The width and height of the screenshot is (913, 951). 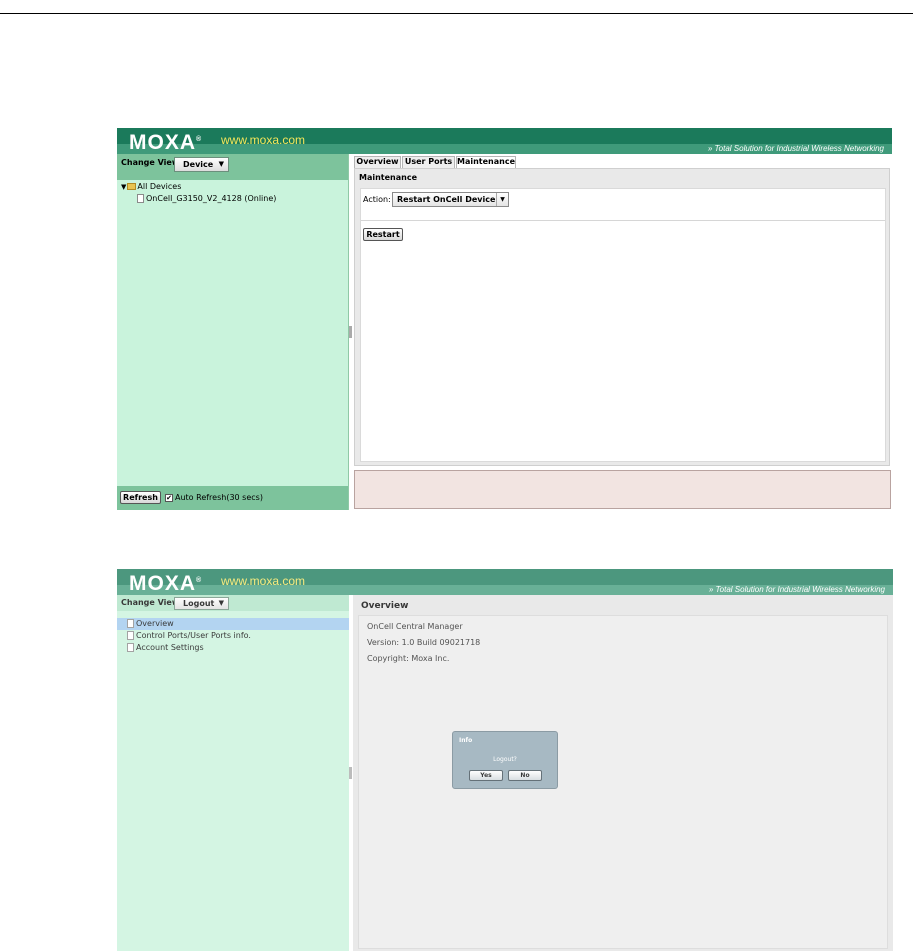 What do you see at coordinates (211, 198) in the screenshot?
I see `tree-item-device-label: OnCell_G3150_V2_4128 (Online)` at bounding box center [211, 198].